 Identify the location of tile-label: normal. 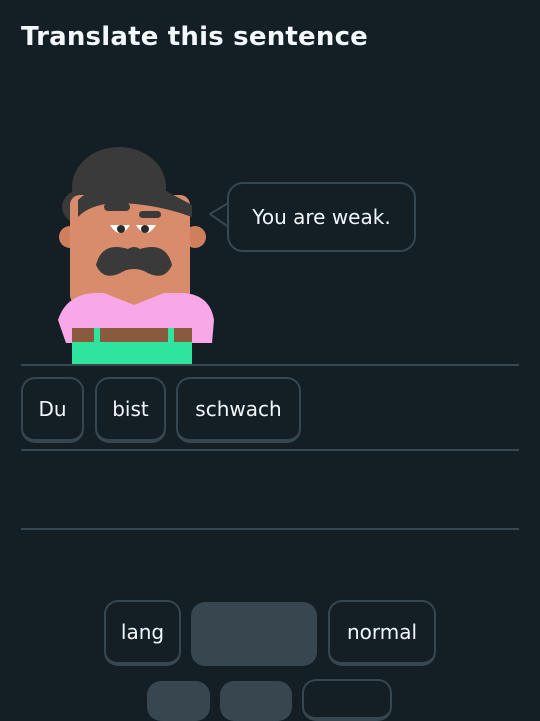
(382, 632).